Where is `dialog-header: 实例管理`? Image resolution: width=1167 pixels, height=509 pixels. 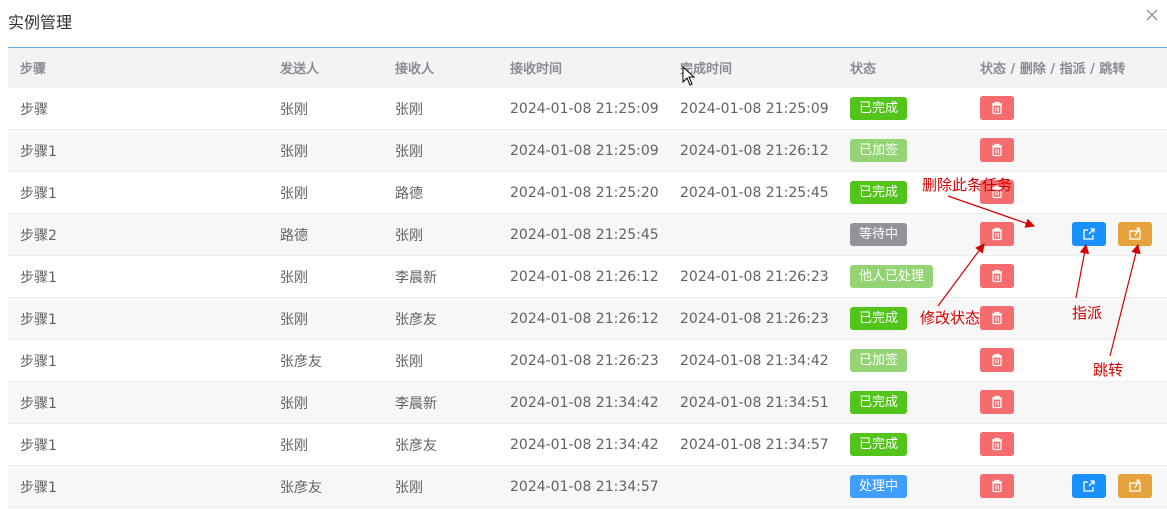 dialog-header: 实例管理 is located at coordinates (583, 24).